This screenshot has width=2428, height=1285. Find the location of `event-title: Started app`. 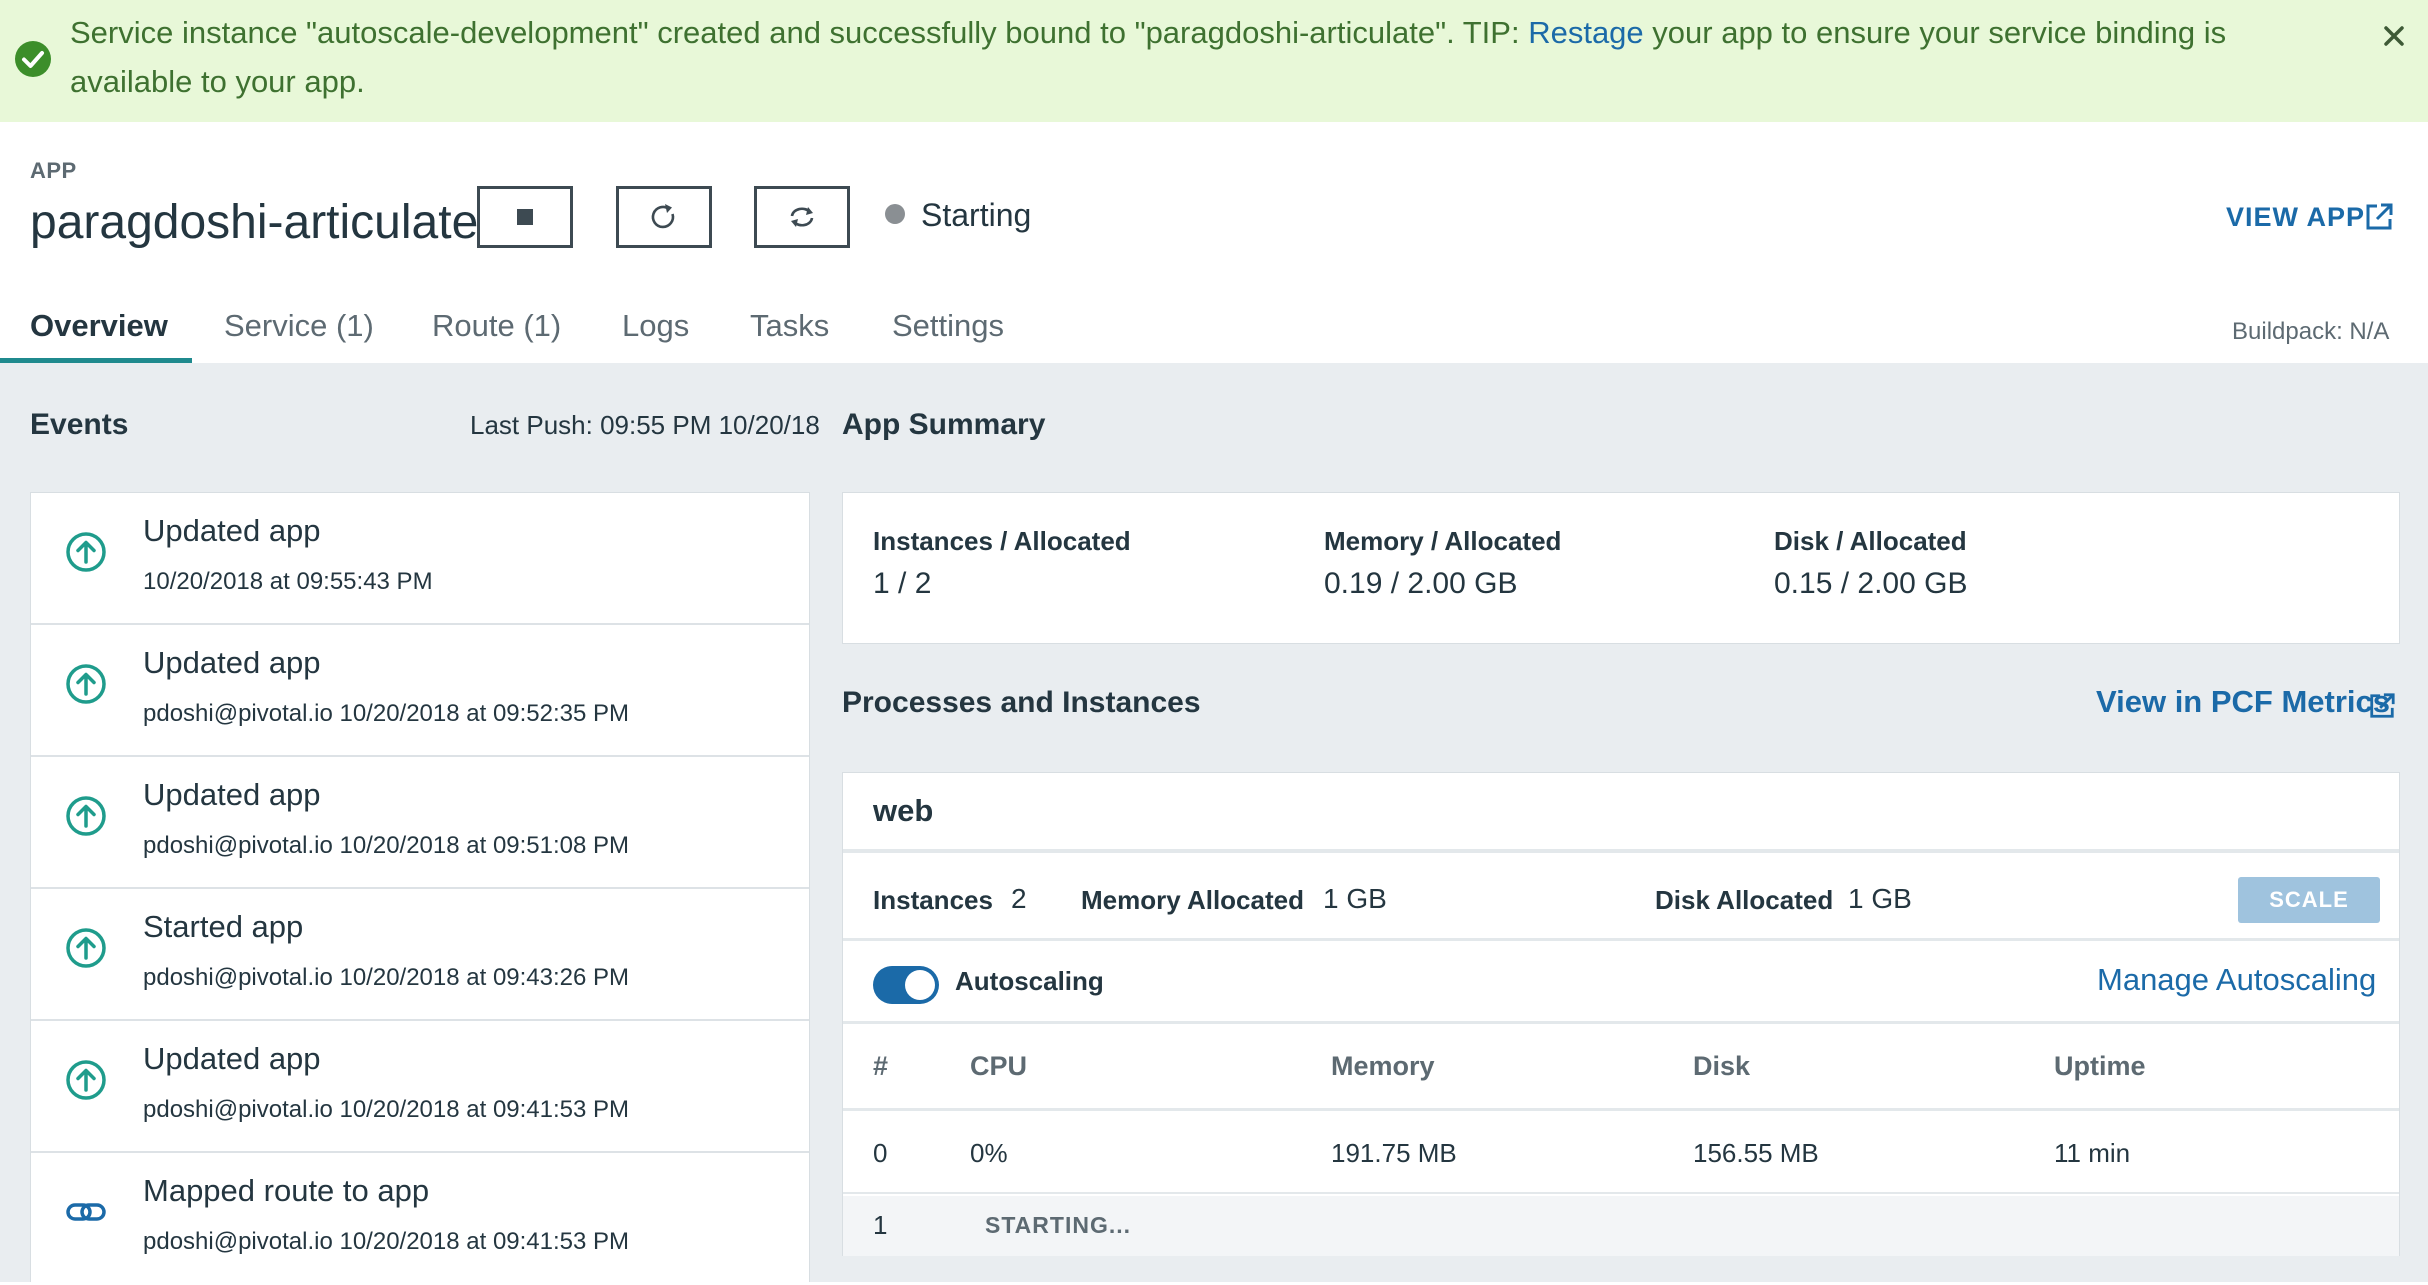

event-title: Started app is located at coordinates (223, 926).